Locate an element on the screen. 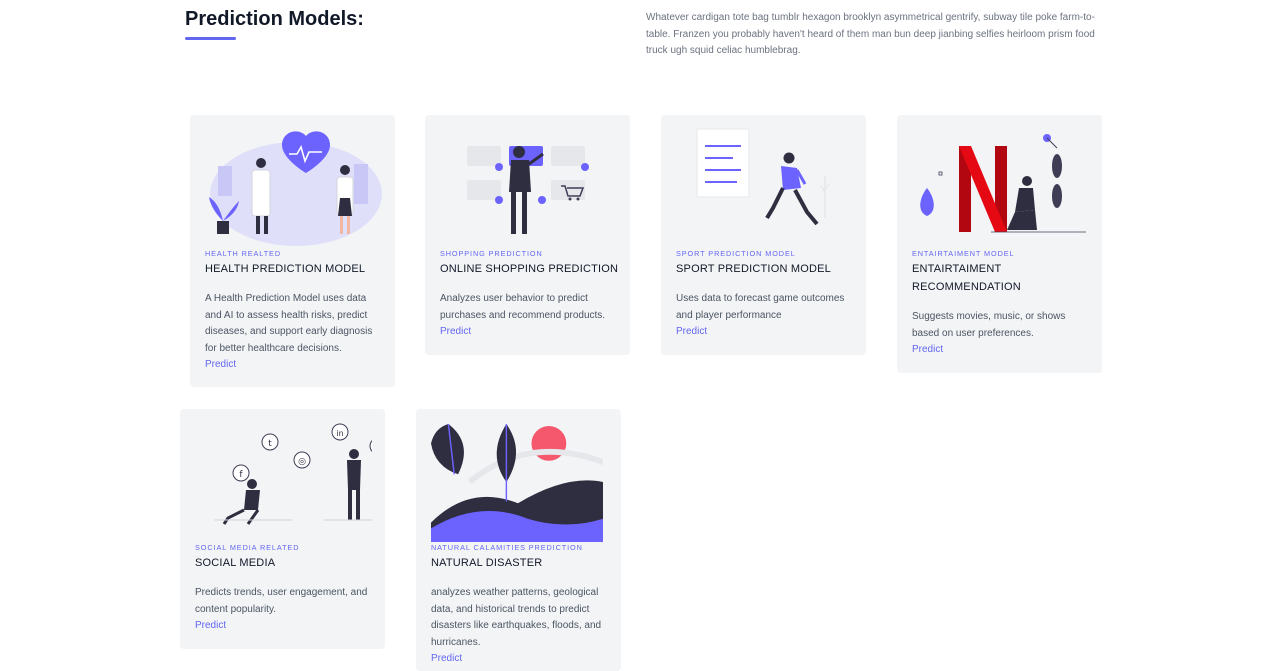 The width and height of the screenshot is (1280, 671). card-category: HEALTH REALTED is located at coordinates (243, 253).